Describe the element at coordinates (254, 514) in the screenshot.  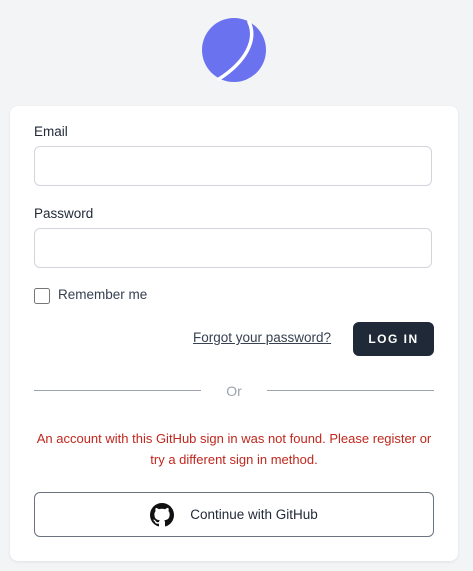
I see `github-button-label: Continue with GitHub` at that location.